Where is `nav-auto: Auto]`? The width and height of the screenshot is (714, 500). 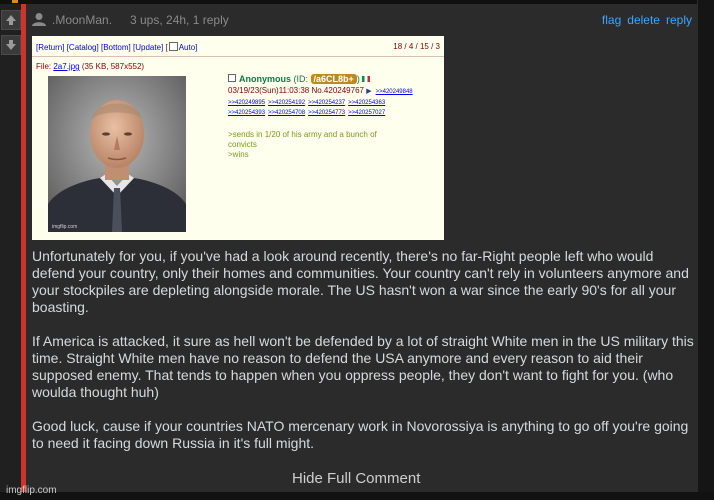 nav-auto: Auto] is located at coordinates (188, 47).